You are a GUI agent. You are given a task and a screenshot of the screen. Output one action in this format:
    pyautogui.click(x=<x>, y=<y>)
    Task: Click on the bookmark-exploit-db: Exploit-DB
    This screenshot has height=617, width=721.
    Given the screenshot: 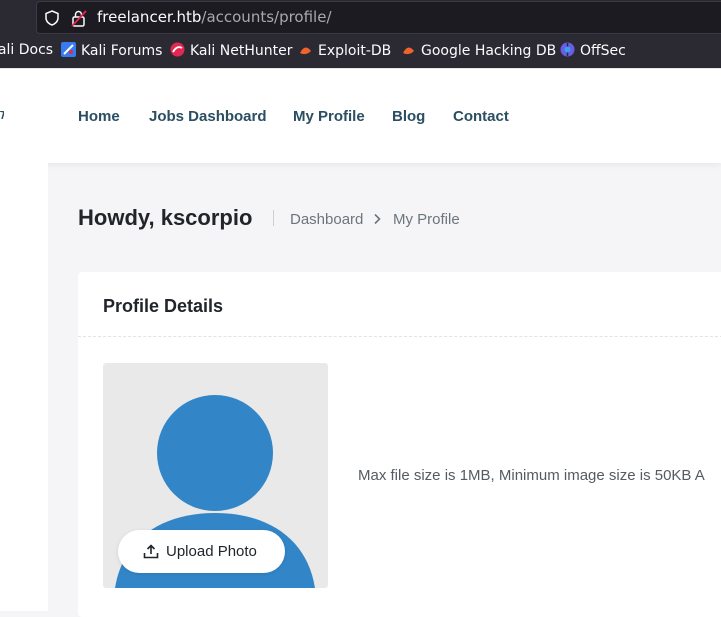 What is the action you would take?
    pyautogui.click(x=344, y=50)
    